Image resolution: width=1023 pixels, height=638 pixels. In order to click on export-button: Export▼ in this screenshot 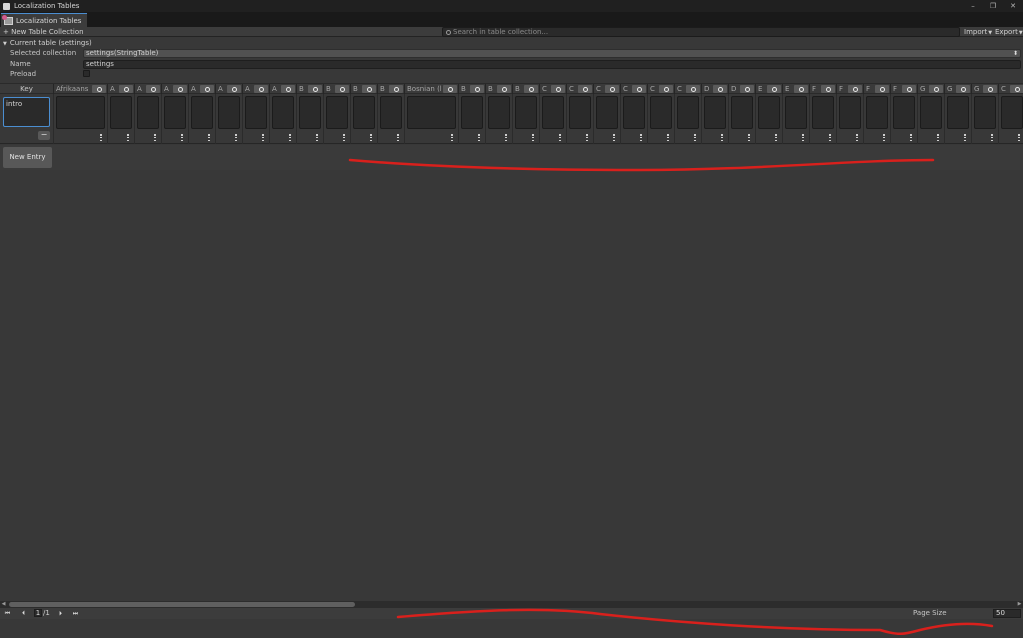, I will do `click(1009, 32)`.